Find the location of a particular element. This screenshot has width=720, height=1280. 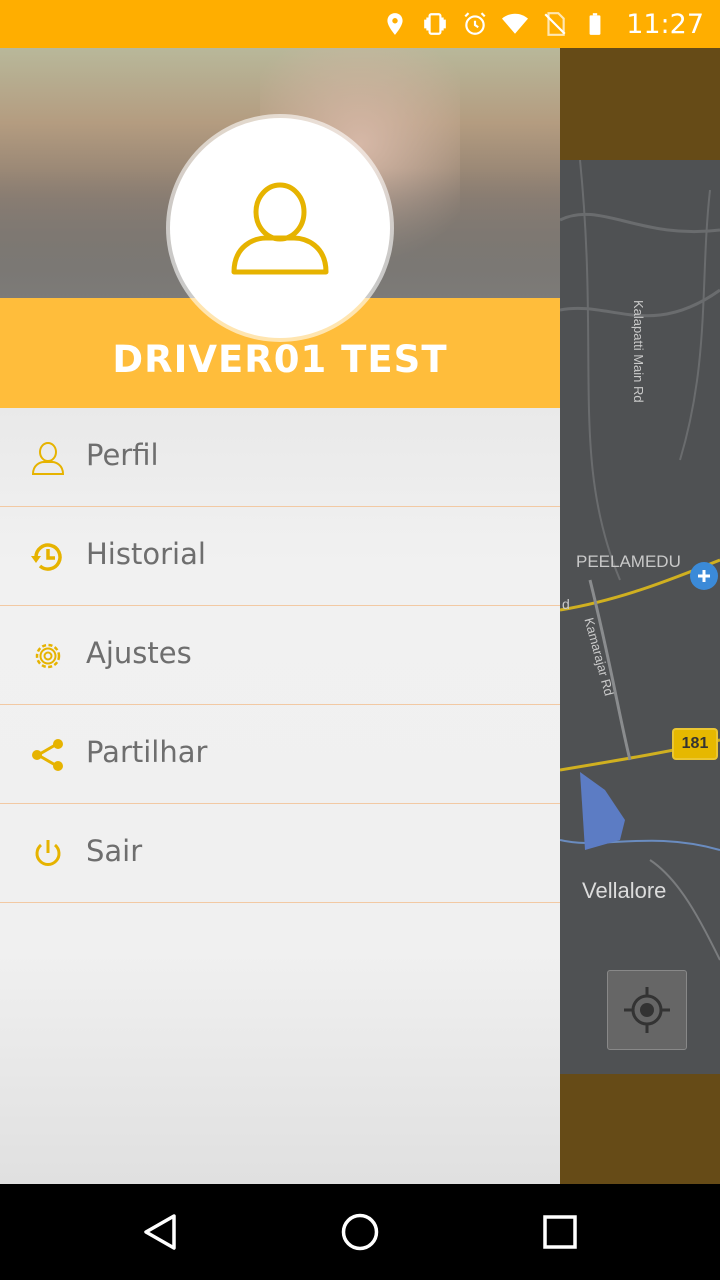

map-label-area: PEELAMEDU is located at coordinates (628, 561).